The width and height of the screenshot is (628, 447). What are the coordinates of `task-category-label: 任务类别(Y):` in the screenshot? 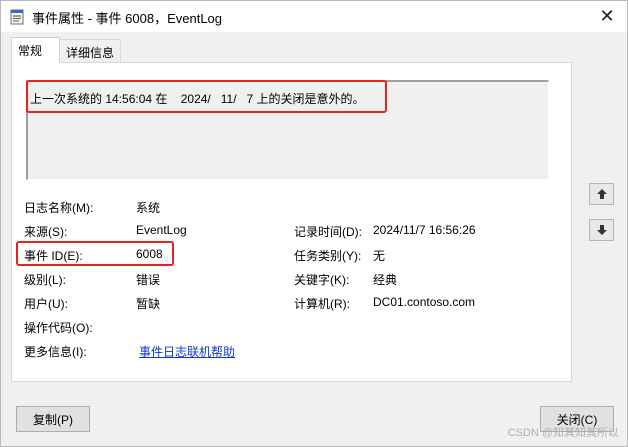 It's located at (328, 256).